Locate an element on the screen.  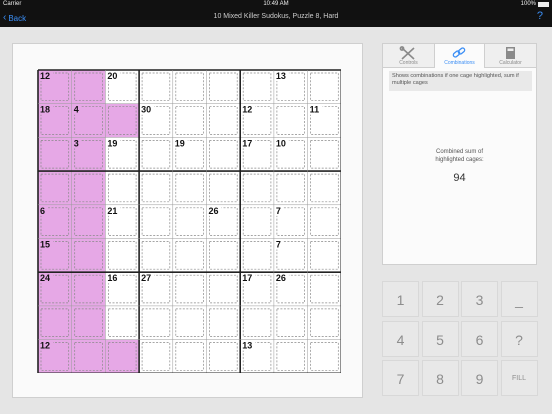
battery-percent: 100% is located at coordinates (528, 4).